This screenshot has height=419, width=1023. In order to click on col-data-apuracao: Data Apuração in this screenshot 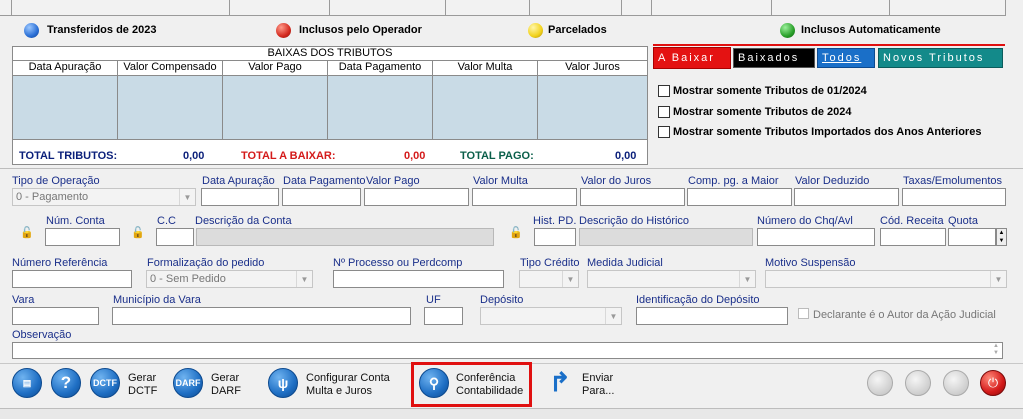, I will do `click(65, 68)`.